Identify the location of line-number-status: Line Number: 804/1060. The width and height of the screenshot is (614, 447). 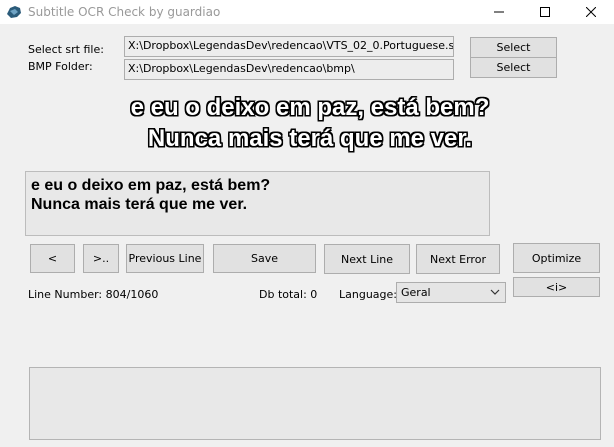
(93, 294).